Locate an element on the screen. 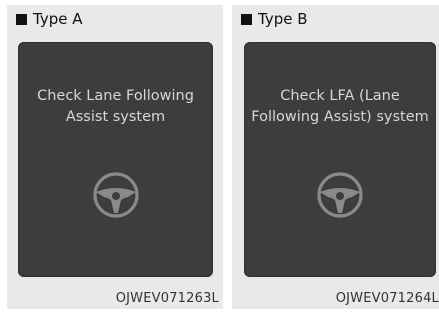  panel-title: Type A is located at coordinates (49, 19).